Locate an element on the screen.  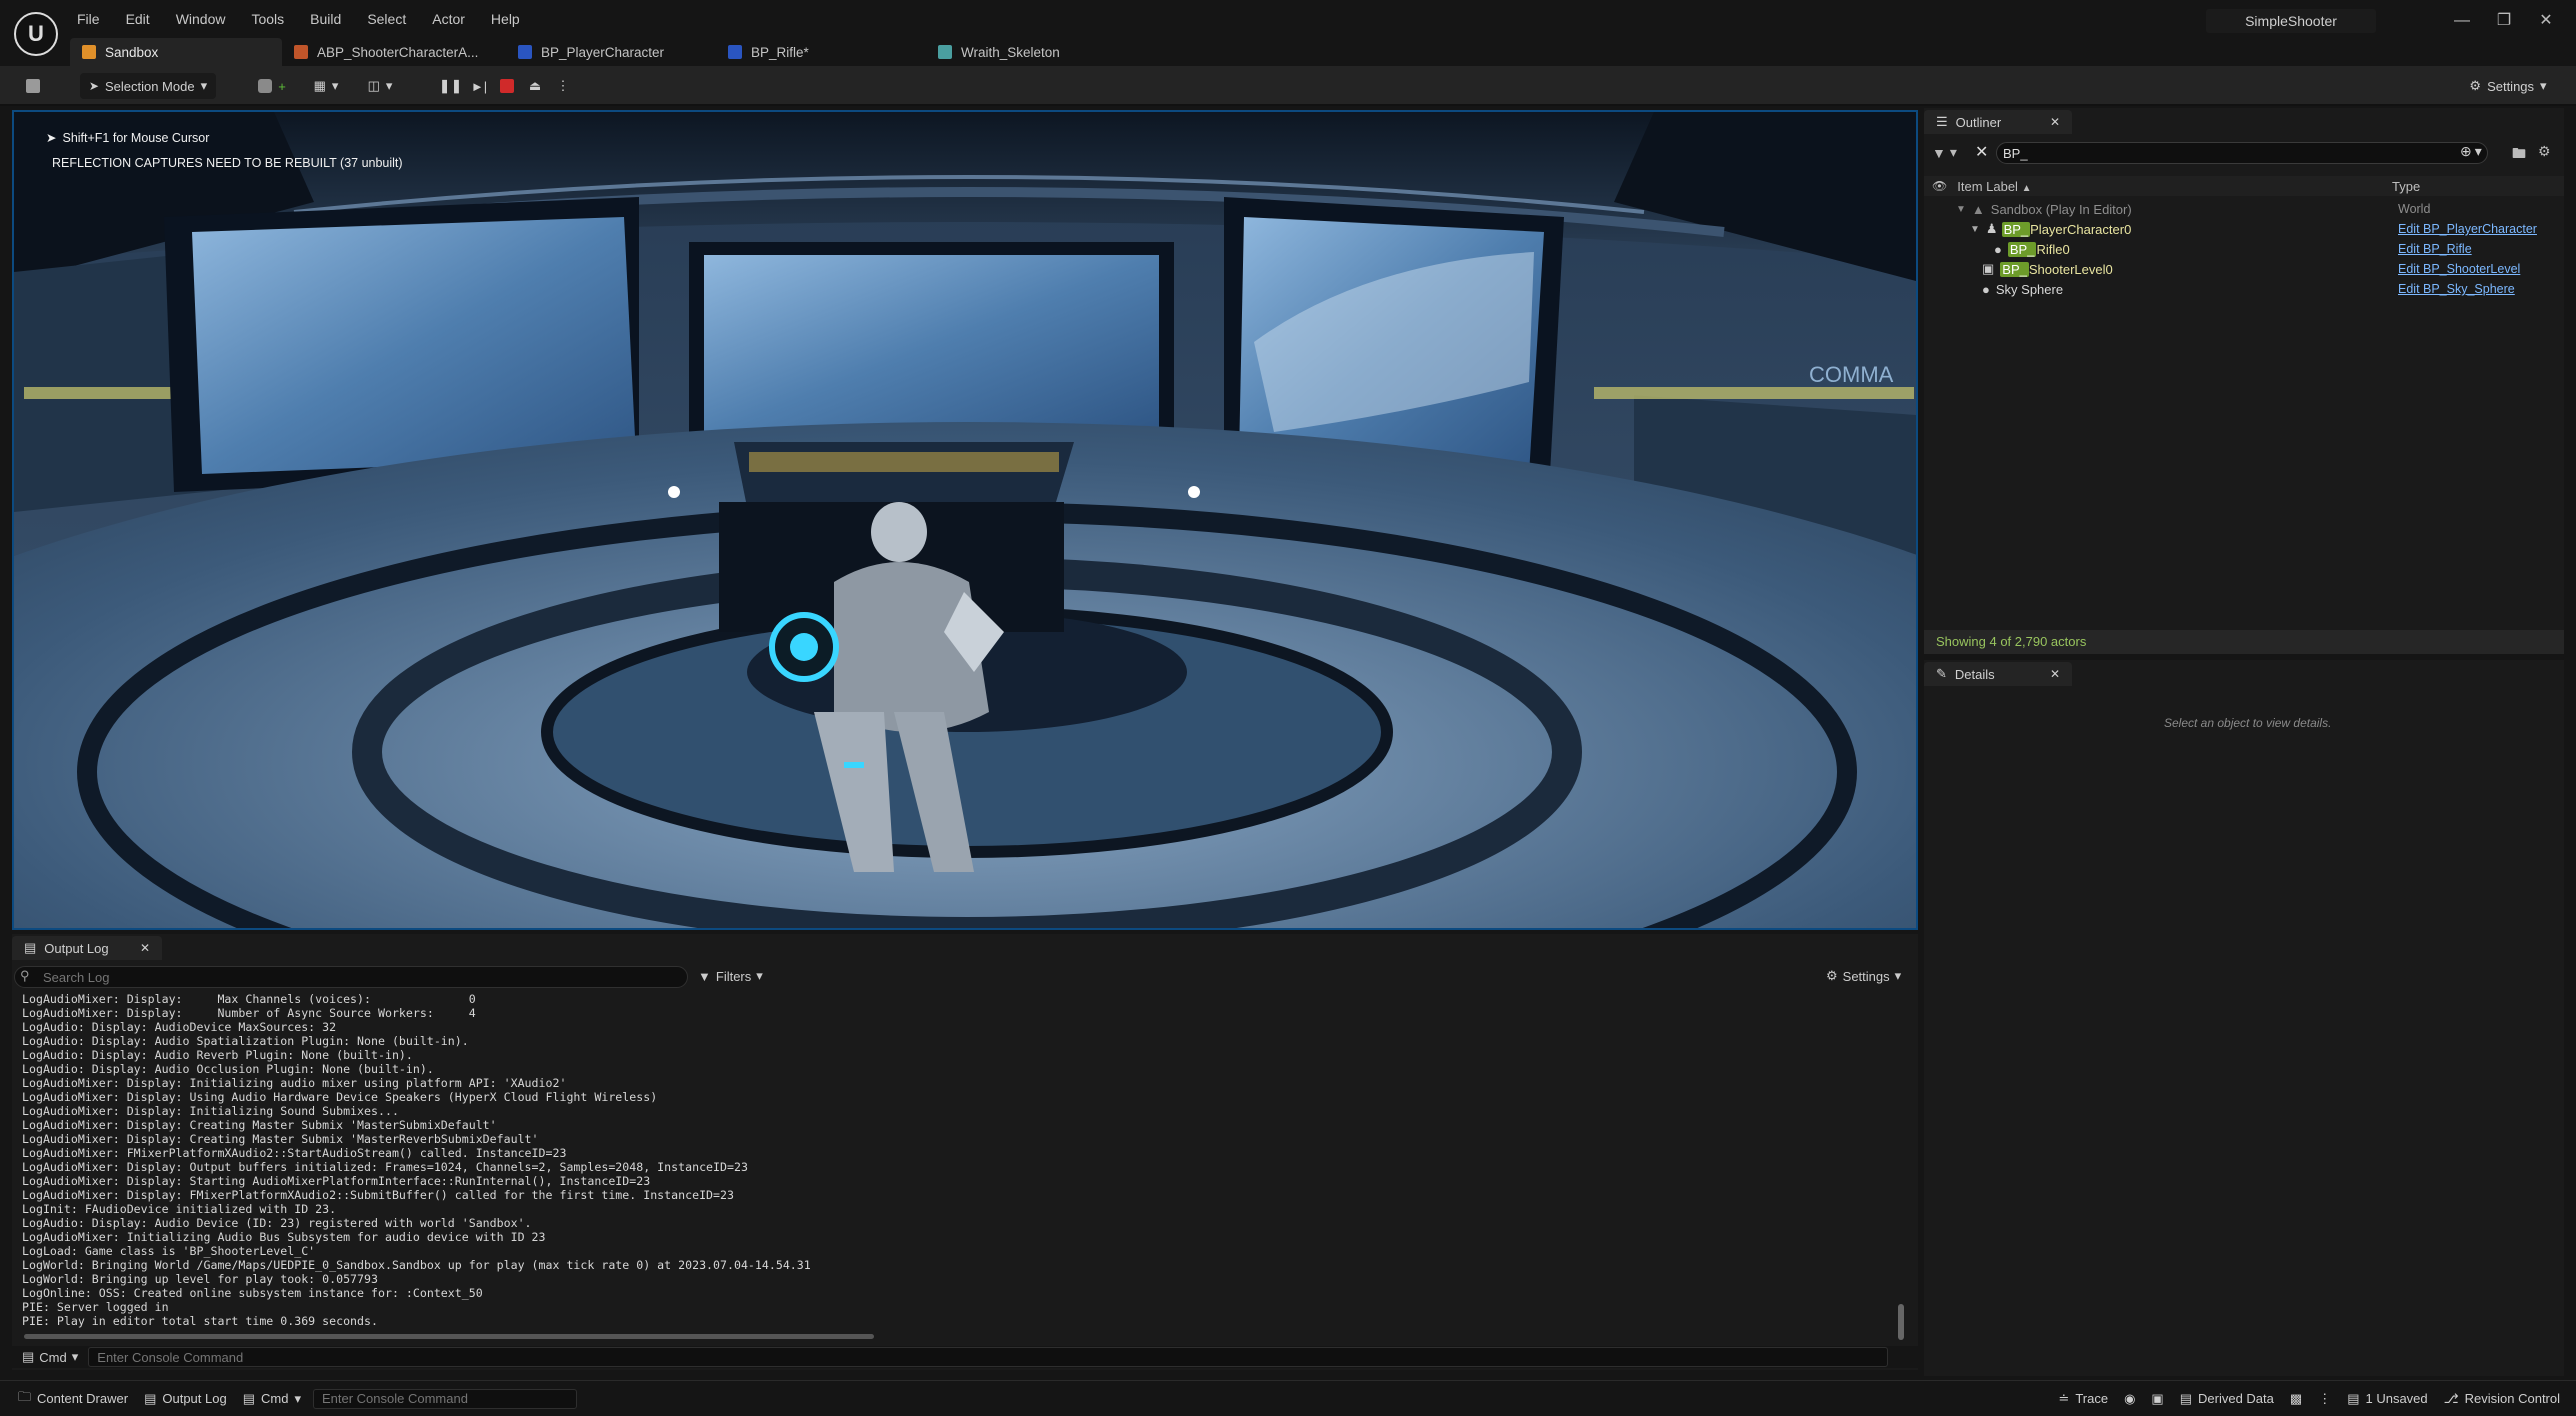
screenshot-button: ▣ is located at coordinates (2157, 1399).